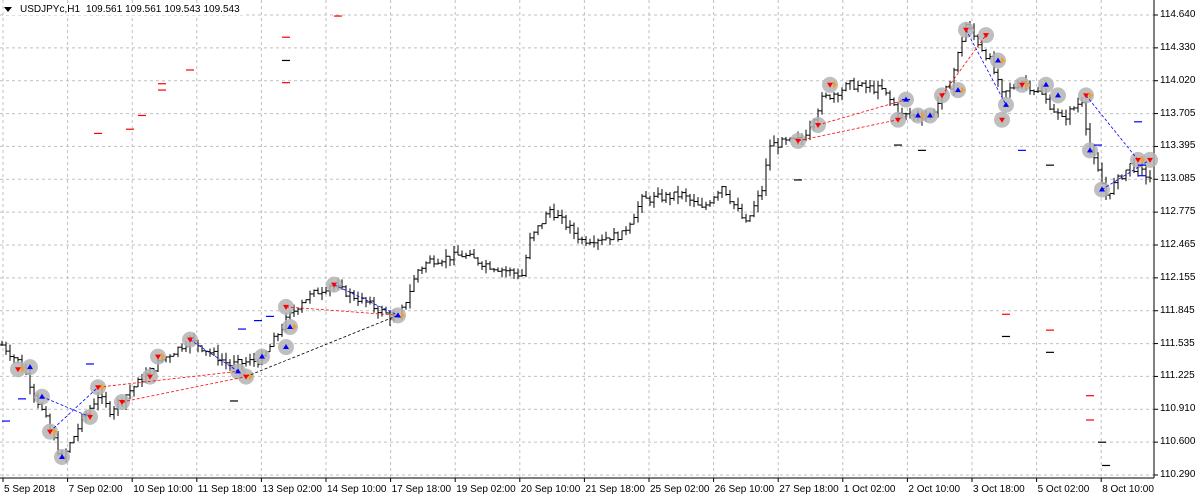 Image resolution: width=1200 pixels, height=500 pixels. I want to click on y-tick-label: 114.640, so click(1178, 14).